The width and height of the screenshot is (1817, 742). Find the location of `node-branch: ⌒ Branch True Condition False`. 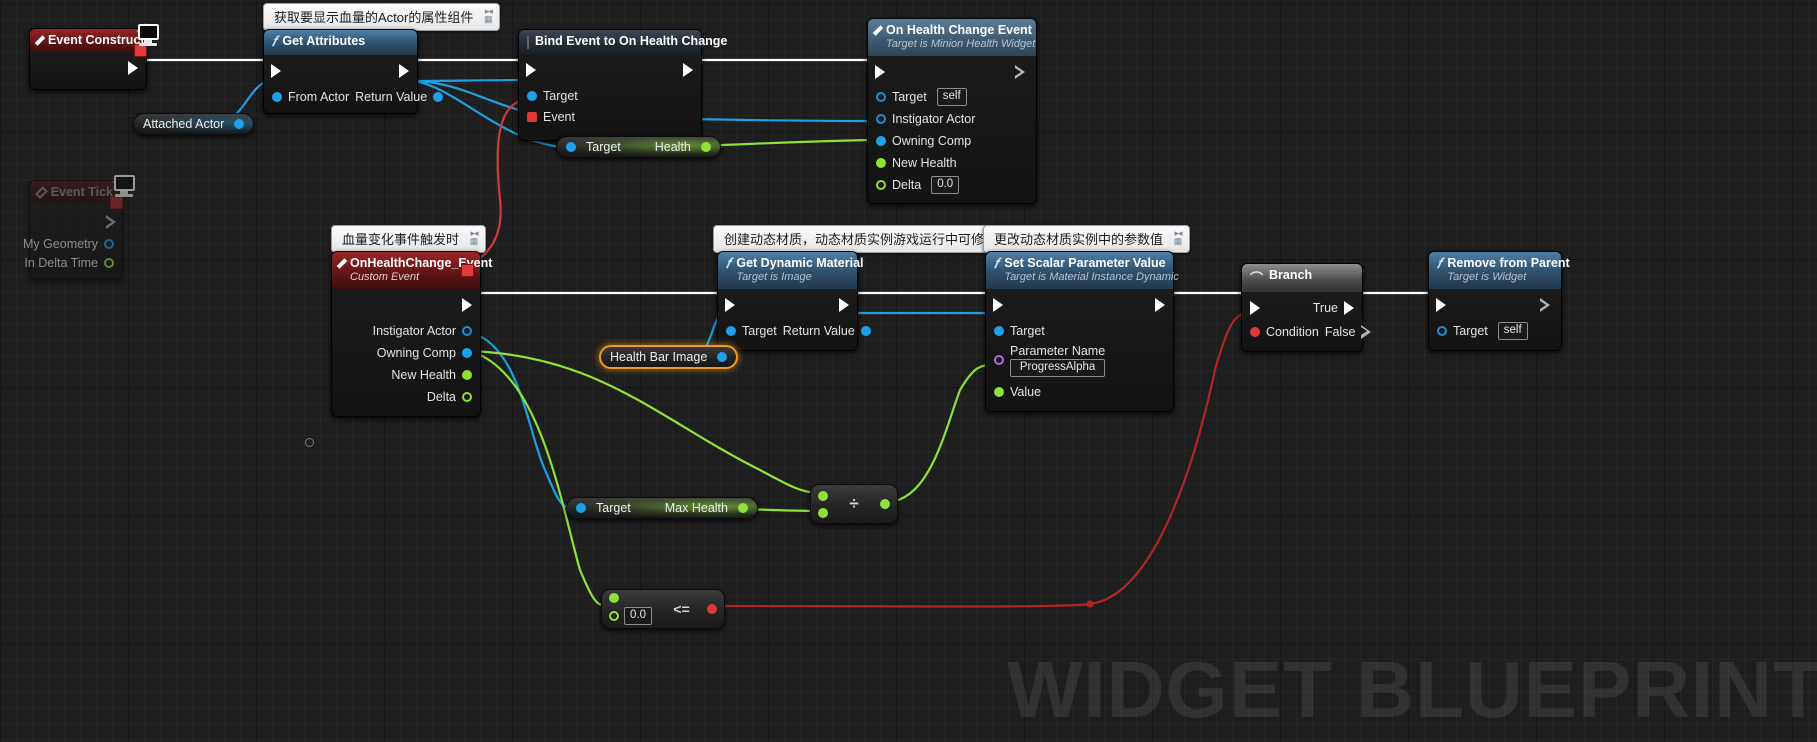

node-branch: ⌒ Branch True Condition False is located at coordinates (1306, 307).